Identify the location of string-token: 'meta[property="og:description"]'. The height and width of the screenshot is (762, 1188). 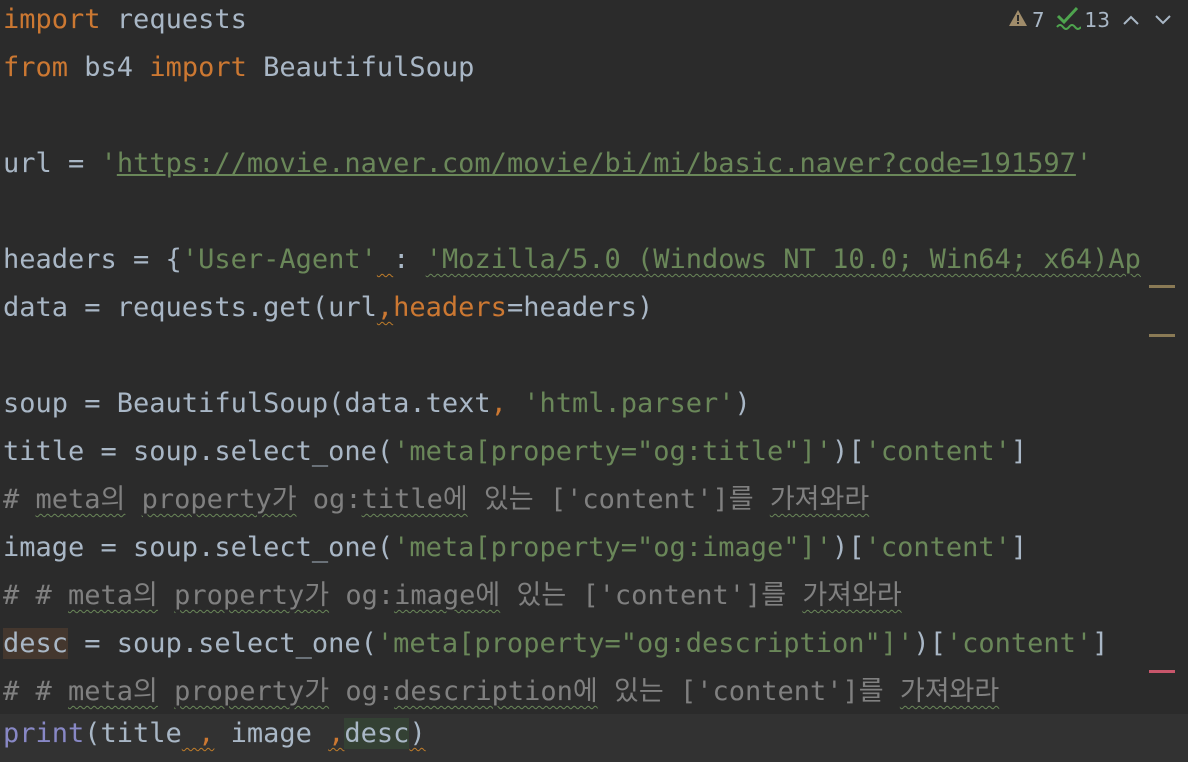
(645, 643).